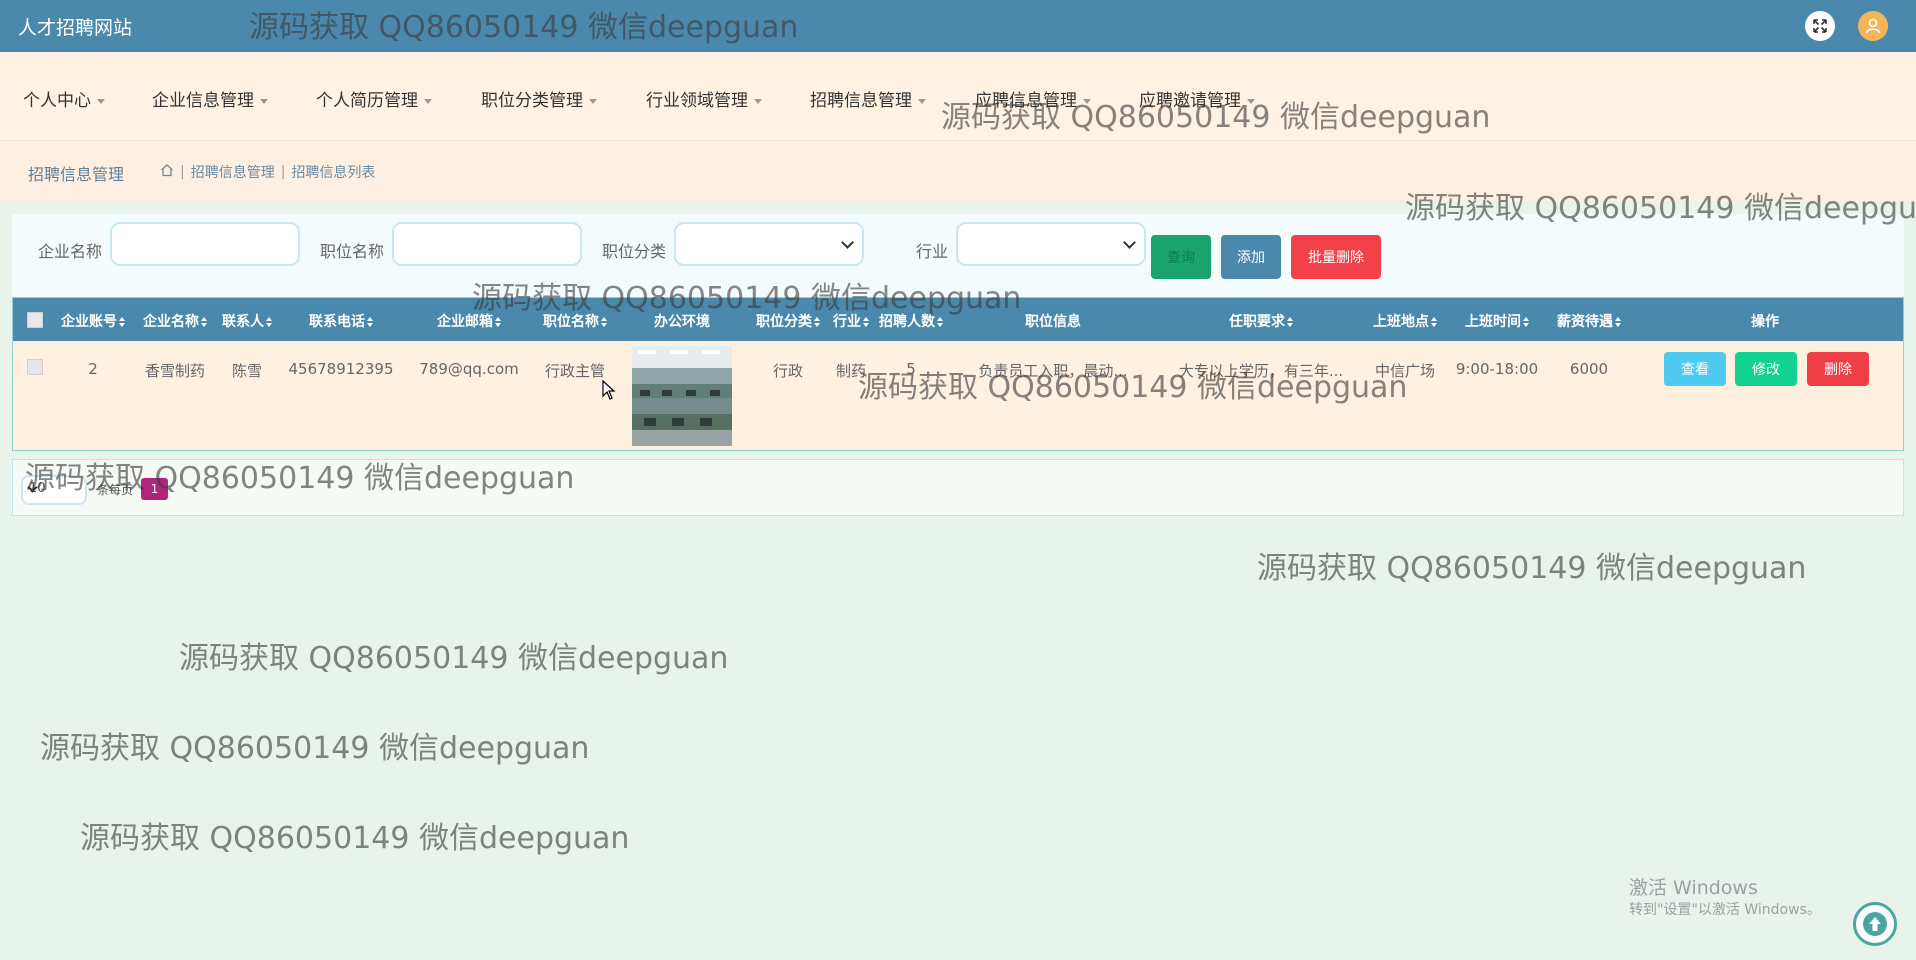 The height and width of the screenshot is (960, 1916). Describe the element at coordinates (1493, 322) in the screenshot. I see `col-header-label: 上班时间` at that location.